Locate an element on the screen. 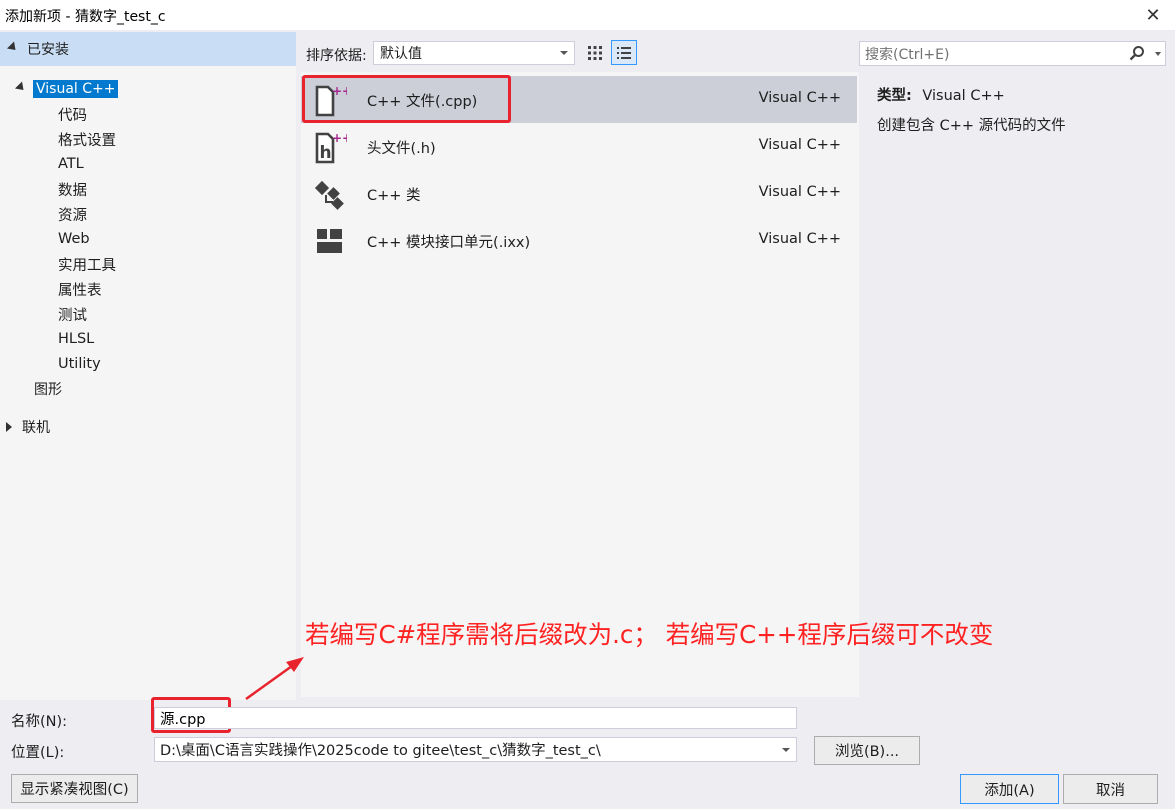 The height and width of the screenshot is (809, 1175). tree-item-utility: Utility is located at coordinates (79, 364).